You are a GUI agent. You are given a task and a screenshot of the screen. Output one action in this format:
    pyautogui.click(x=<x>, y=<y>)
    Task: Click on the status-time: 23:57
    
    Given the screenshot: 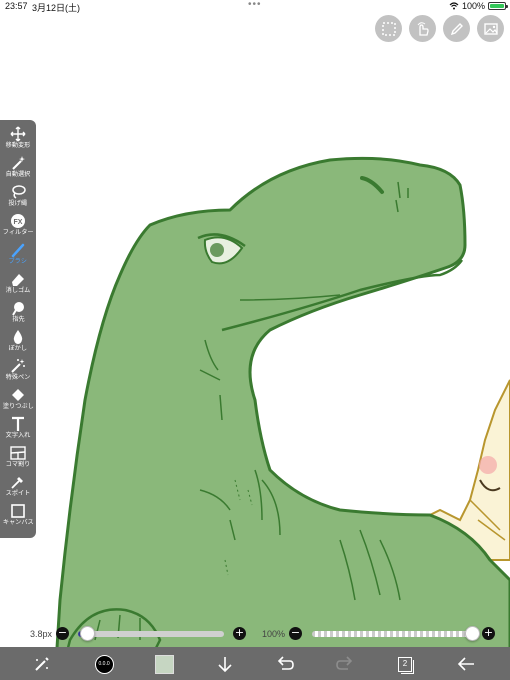 What is the action you would take?
    pyautogui.click(x=16, y=6)
    